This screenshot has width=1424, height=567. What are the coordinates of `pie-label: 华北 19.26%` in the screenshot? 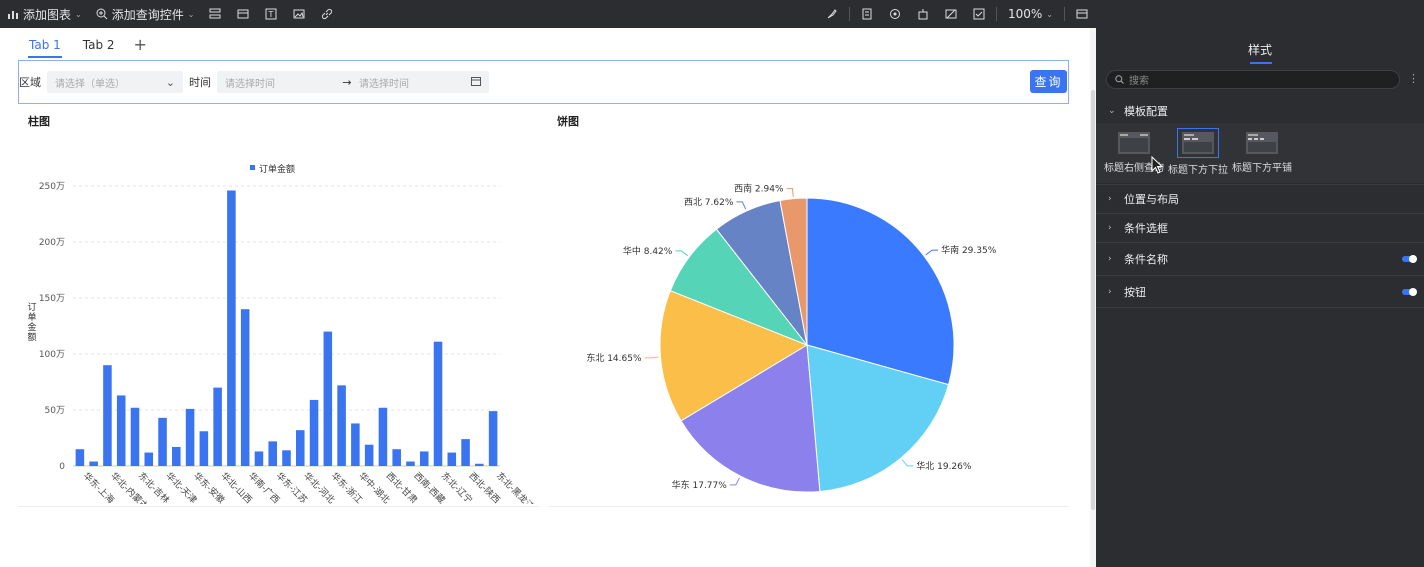 It's located at (944, 466).